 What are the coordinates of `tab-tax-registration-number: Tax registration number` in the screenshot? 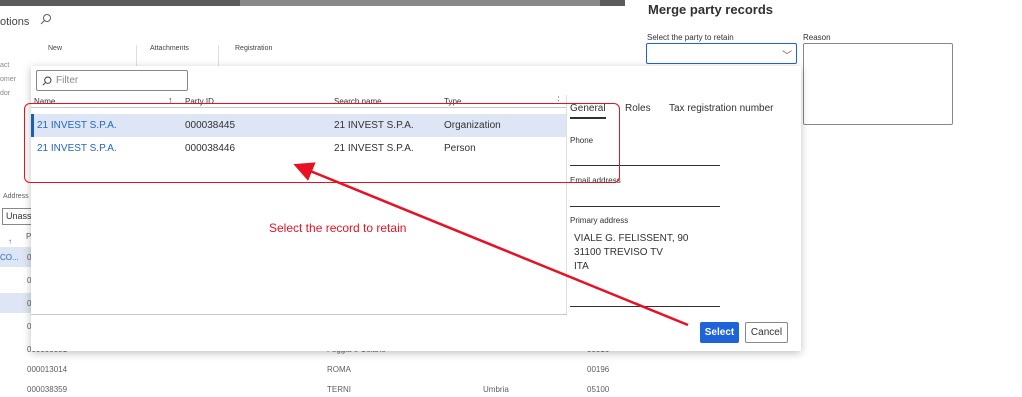 It's located at (721, 108).